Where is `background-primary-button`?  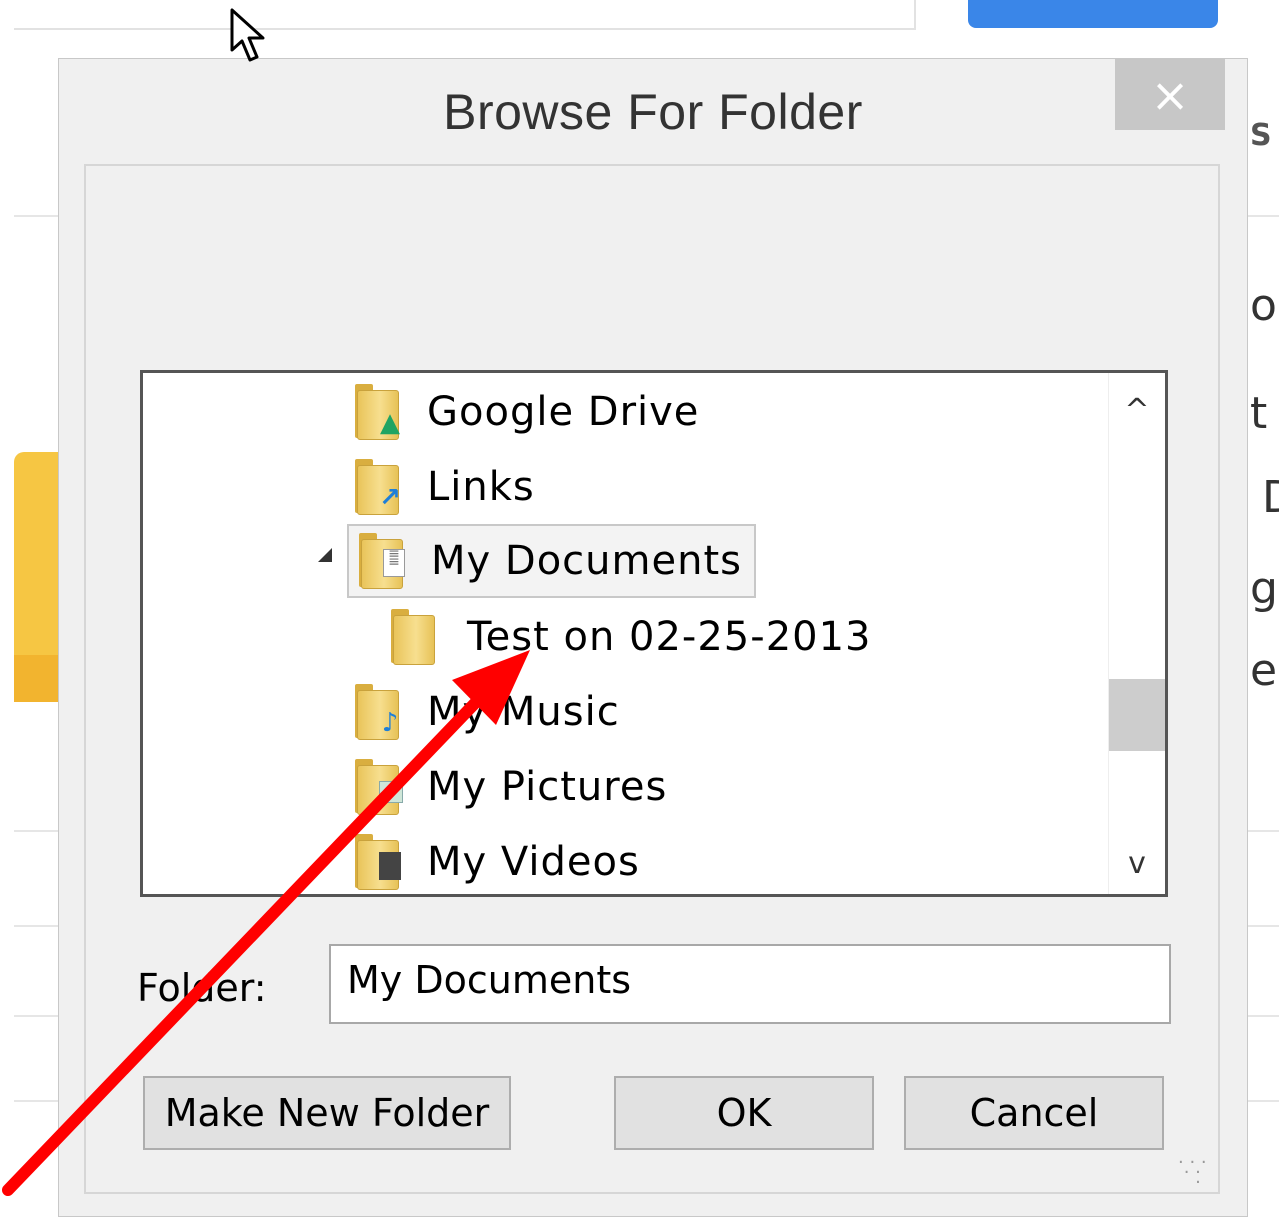 background-primary-button is located at coordinates (1093, 14).